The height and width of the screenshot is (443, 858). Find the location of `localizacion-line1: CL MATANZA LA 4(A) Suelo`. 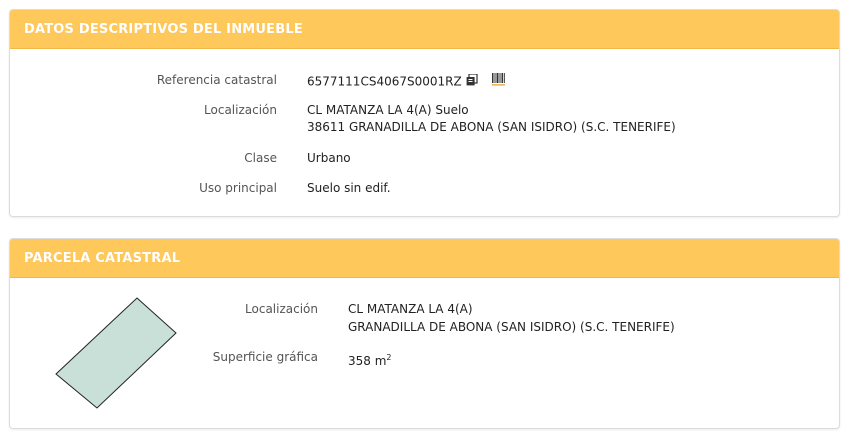

localizacion-line1: CL MATANZA LA 4(A) Suelo is located at coordinates (388, 110).